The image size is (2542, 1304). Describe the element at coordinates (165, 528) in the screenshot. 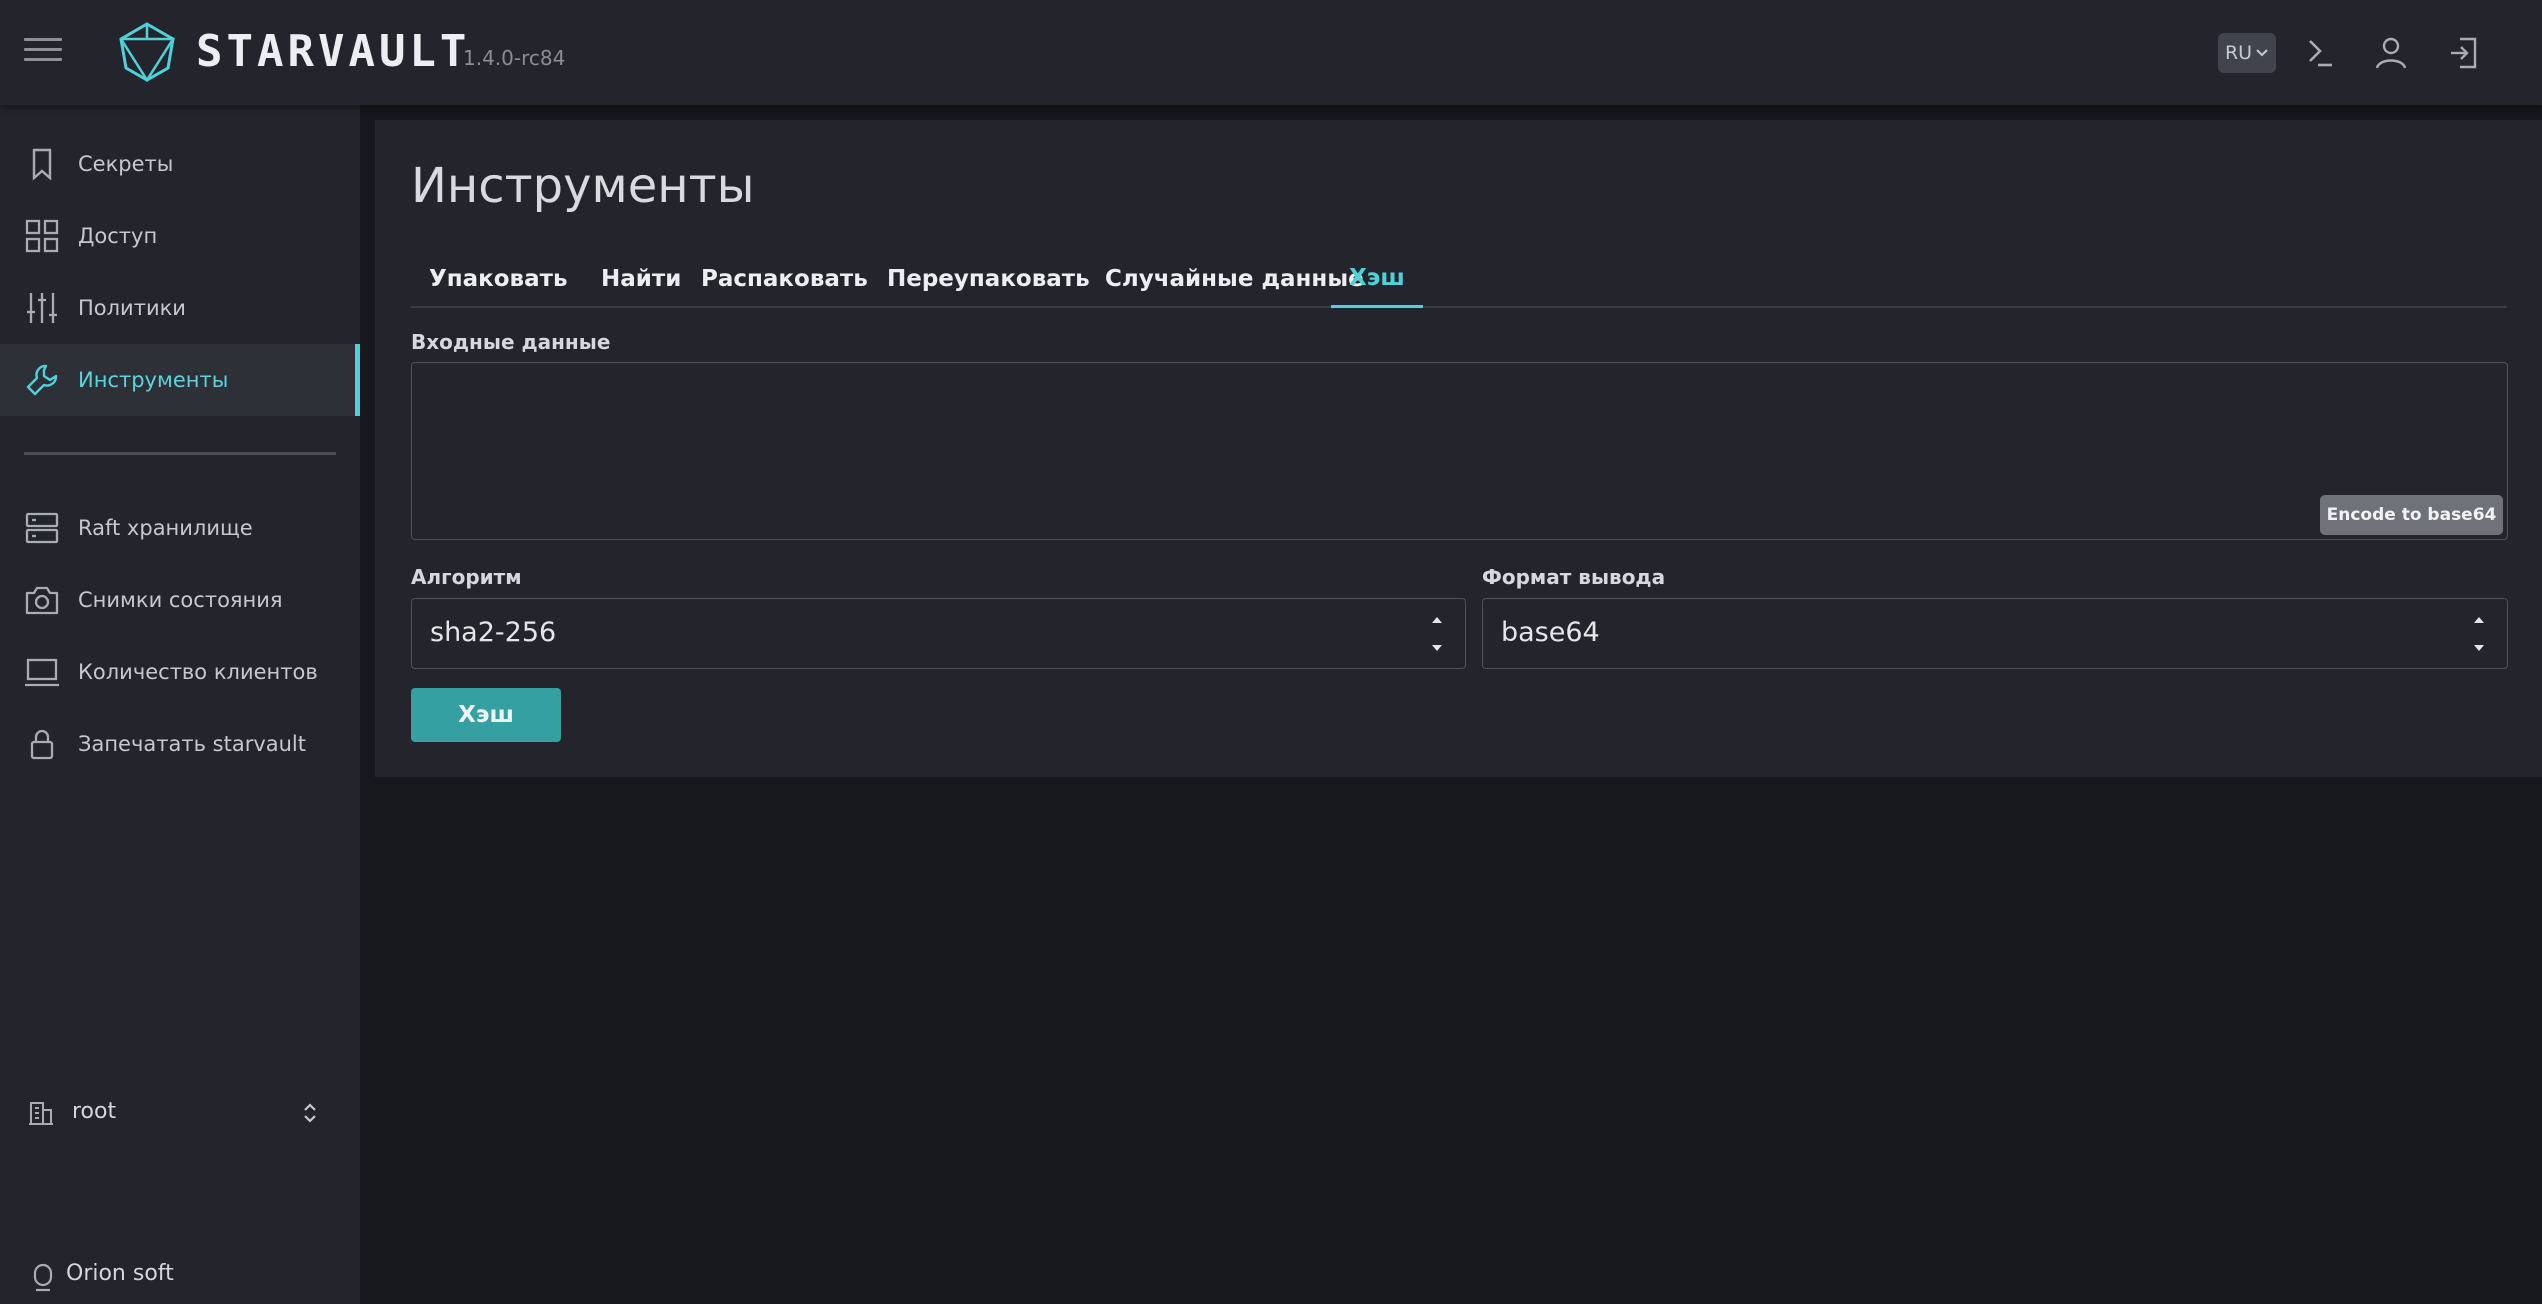

I see `sidebar-item-label: Raft хранилище` at that location.